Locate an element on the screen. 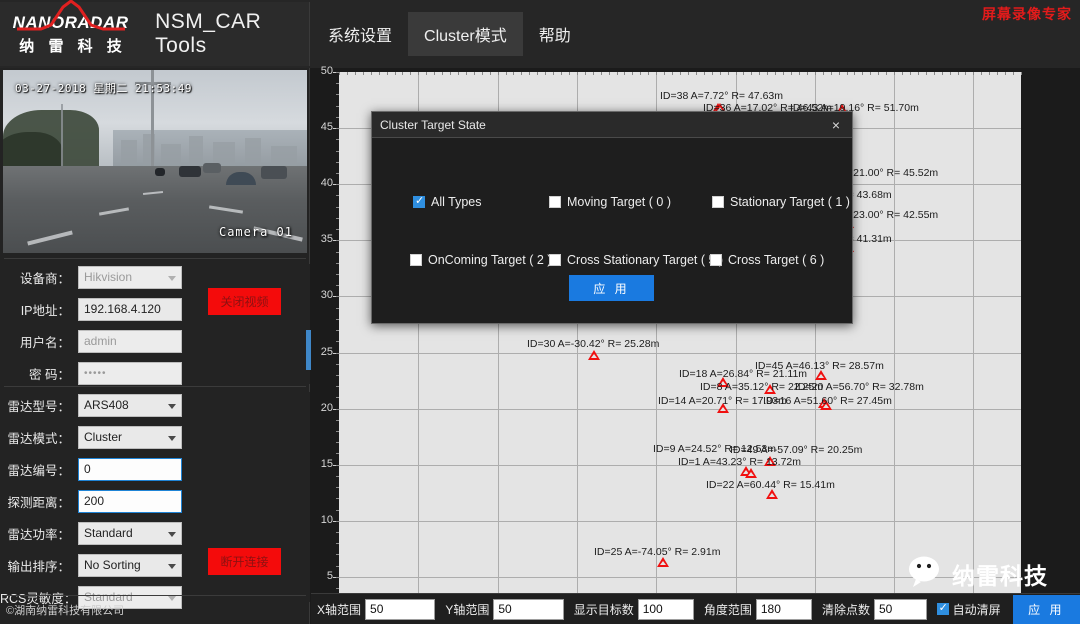 This screenshot has width=1080, height=624. bottom-toolbar: X轴范围50Y轴范围50显示目标数100角度范围180清除点数50自动清屏应 用 is located at coordinates (695, 608).